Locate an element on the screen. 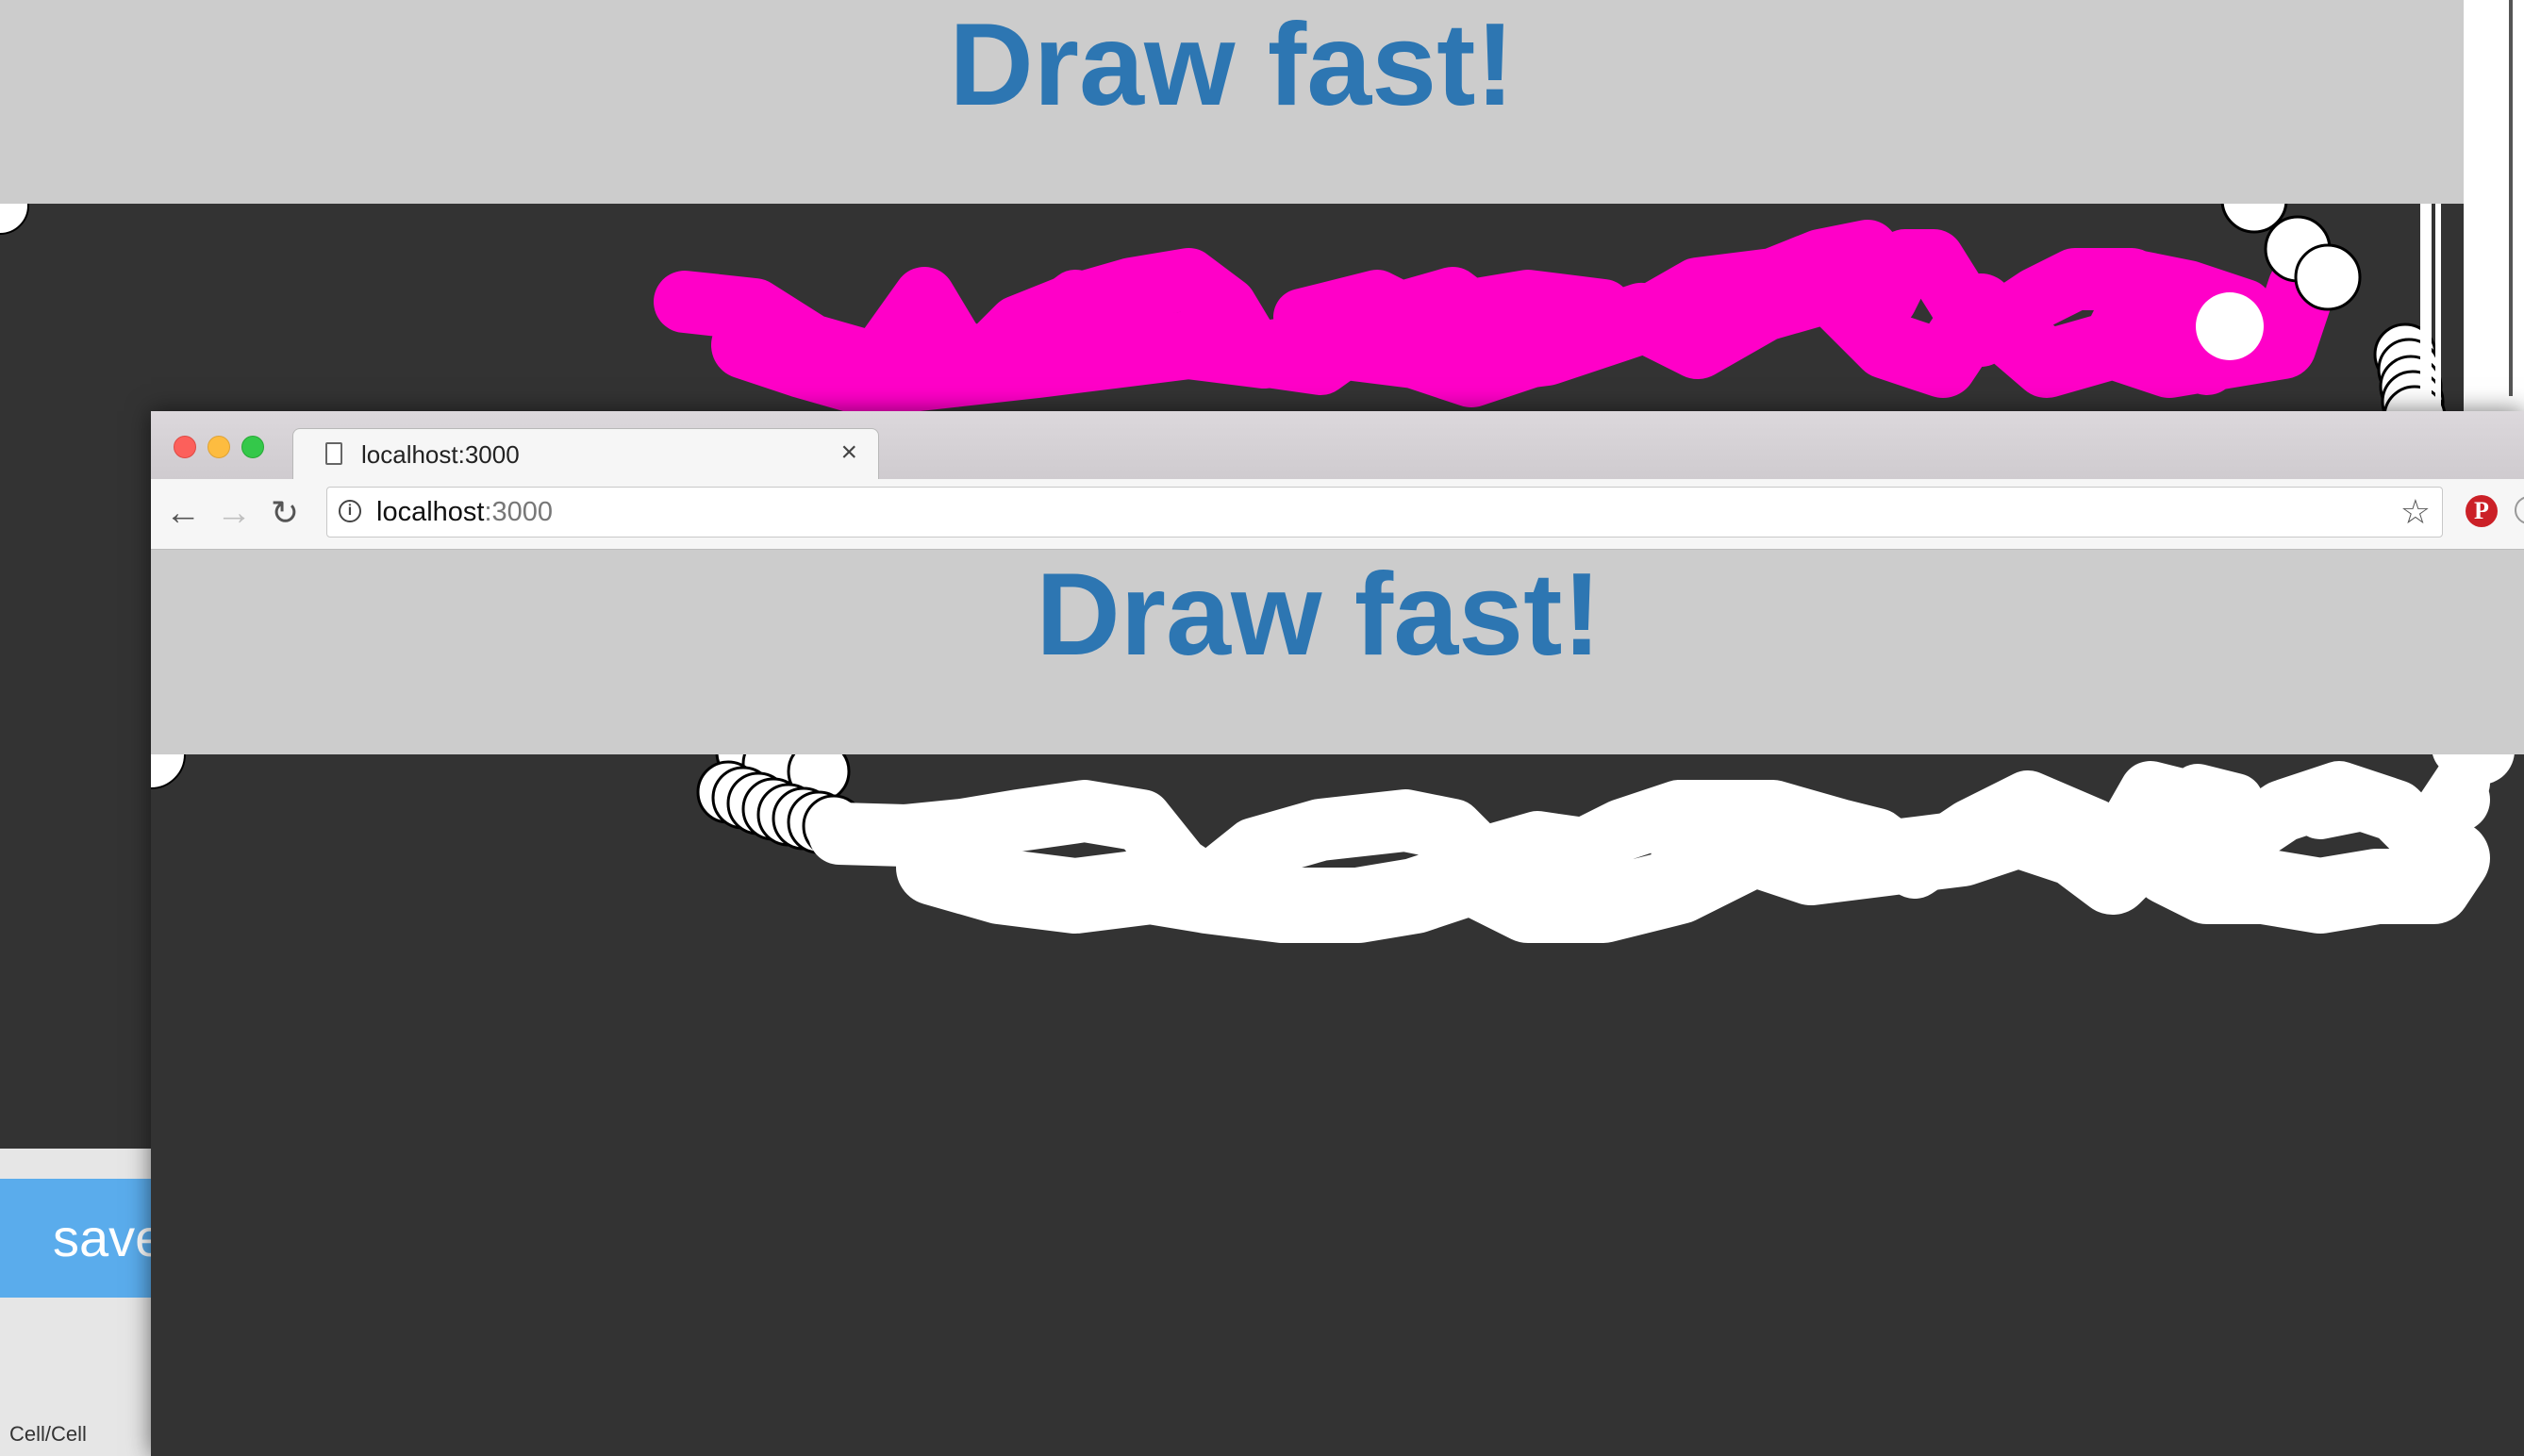  tab-title: localhost:3000 is located at coordinates (440, 454).